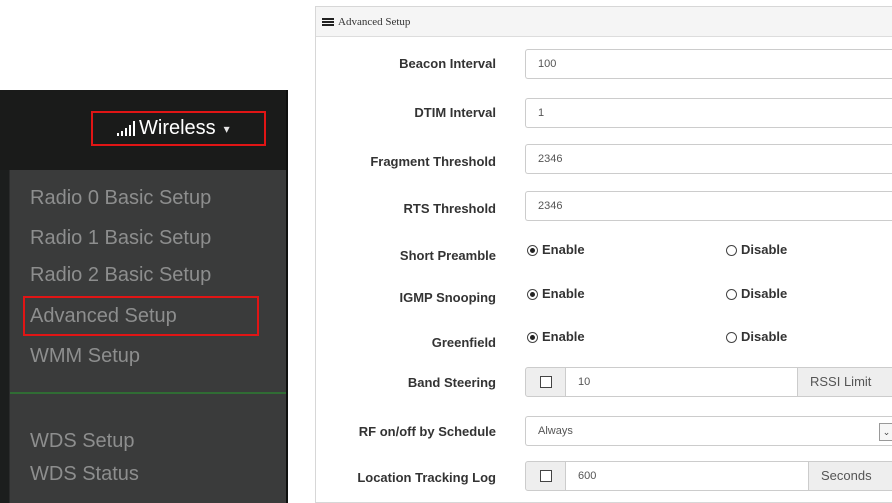 This screenshot has width=892, height=503. What do you see at coordinates (681, 382) in the screenshot?
I see `rssi-limit-input: 10` at bounding box center [681, 382].